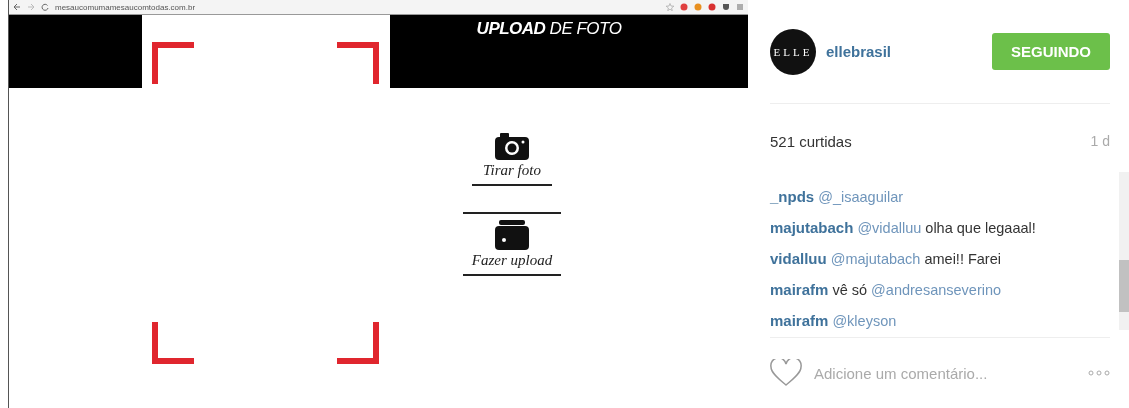  I want to click on forward-icon, so click(31, 7).